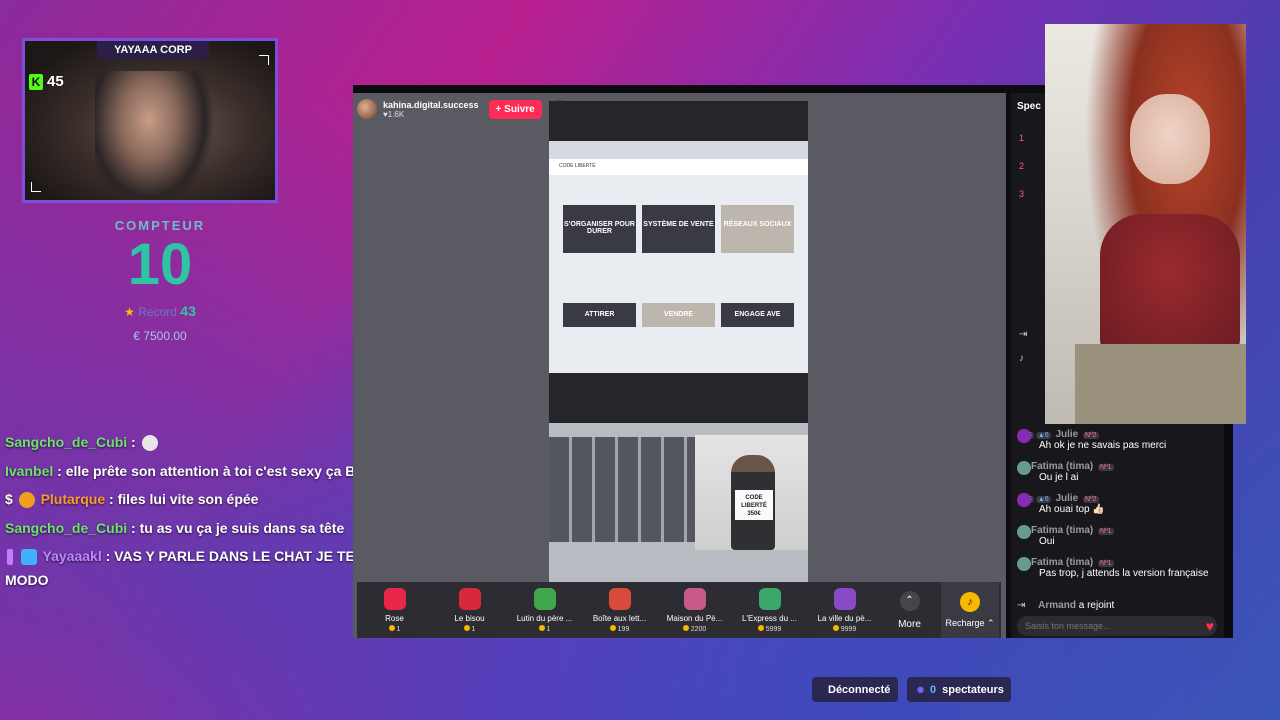 The height and width of the screenshot is (720, 1280). Describe the element at coordinates (1170, 139) in the screenshot. I see `guest-face` at that location.